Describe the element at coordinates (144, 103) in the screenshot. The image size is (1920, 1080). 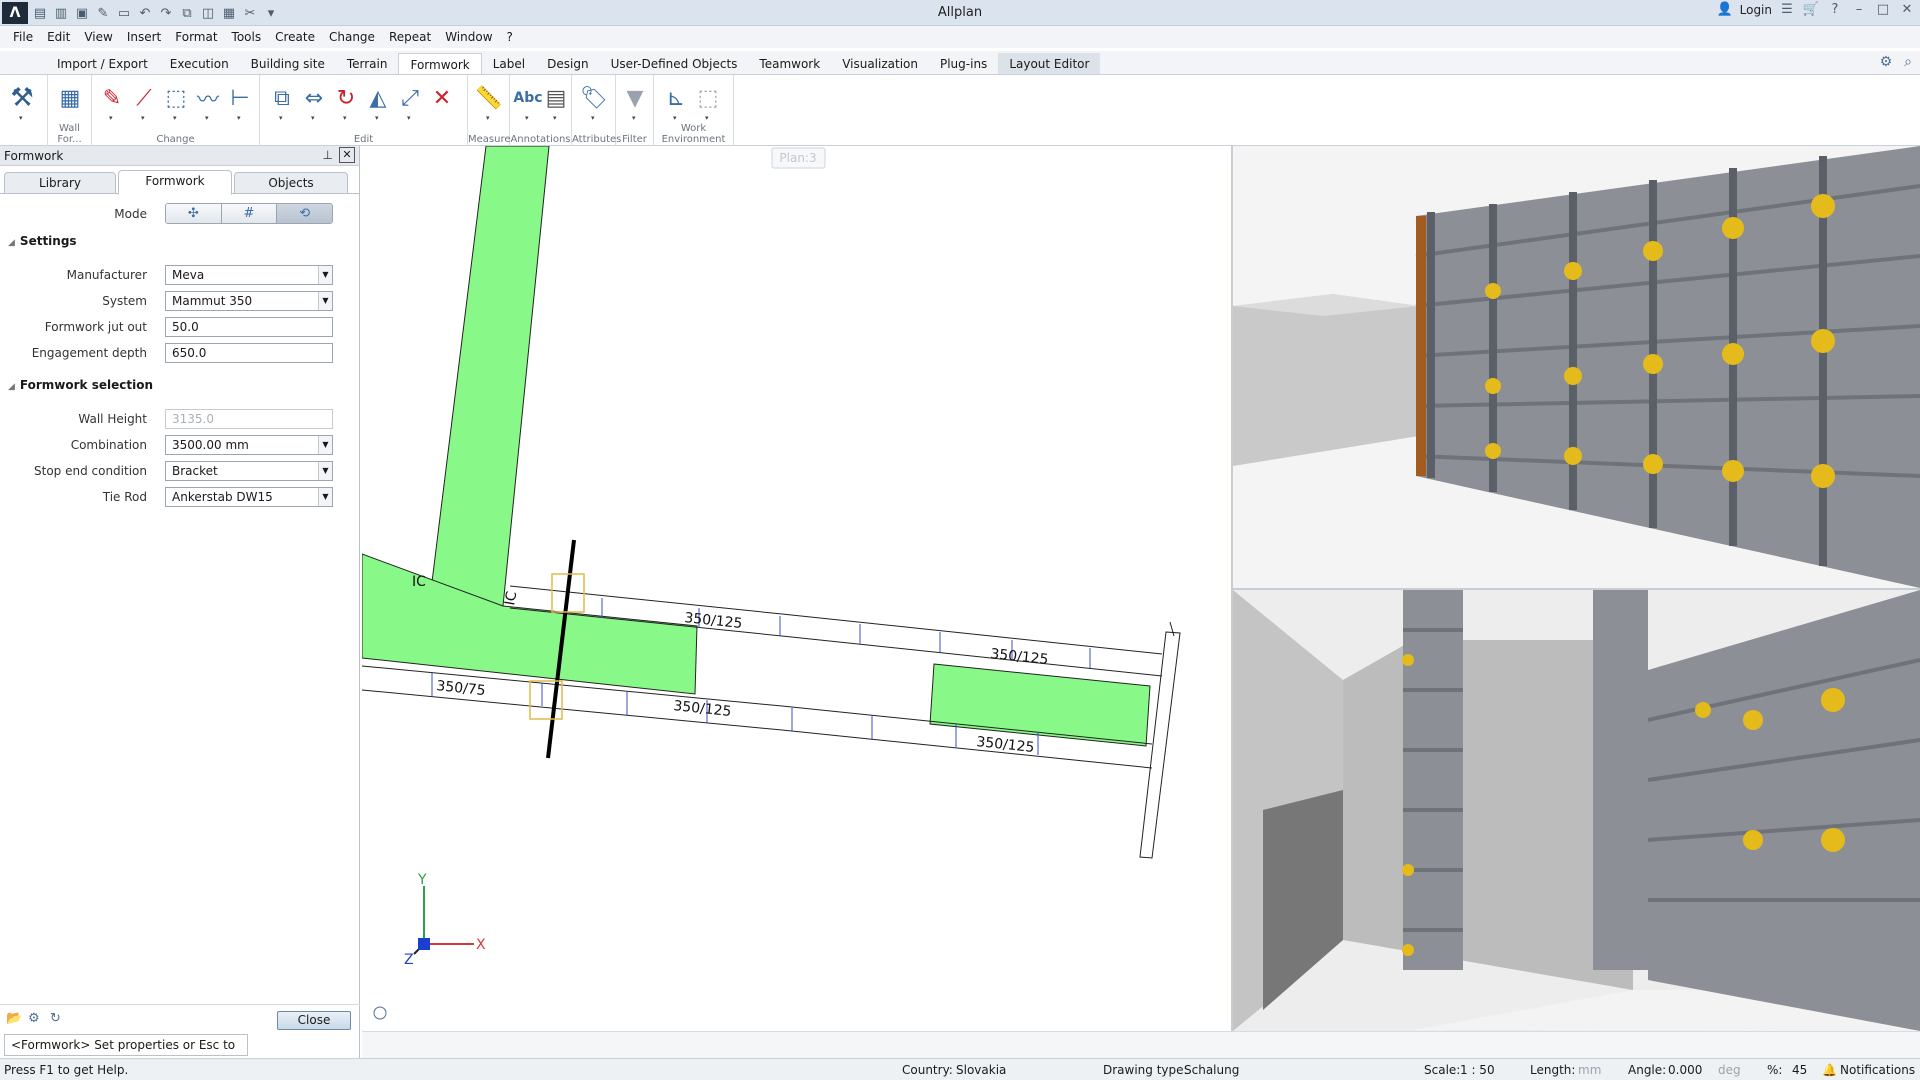
I see `modify-line-icon: ⟋ ▾` at that location.